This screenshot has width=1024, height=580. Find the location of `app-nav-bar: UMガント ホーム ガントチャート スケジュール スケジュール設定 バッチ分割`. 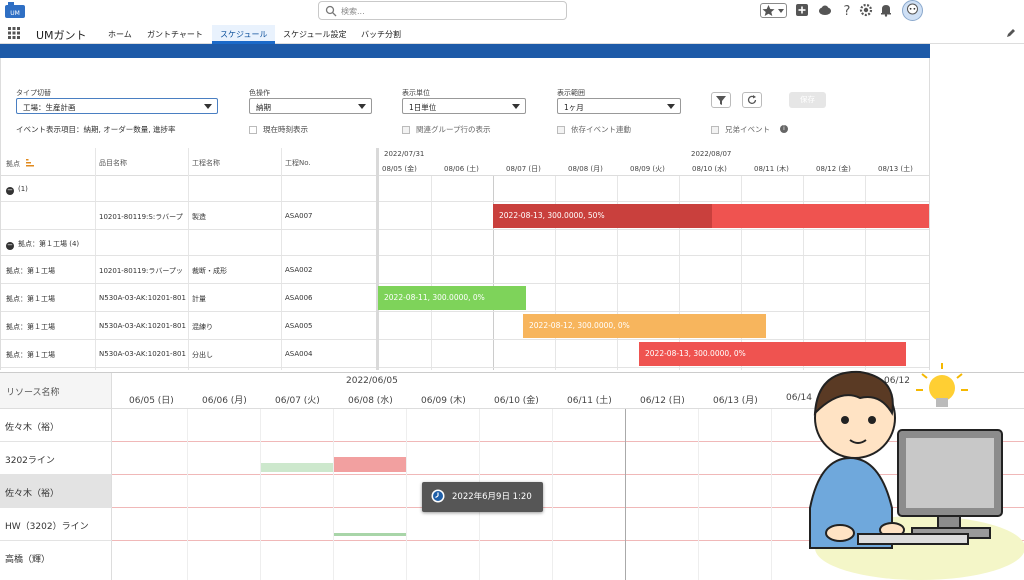

app-nav-bar: UMガント ホーム ガントチャート スケジュール スケジュール設定 バッチ分割 is located at coordinates (512, 33).